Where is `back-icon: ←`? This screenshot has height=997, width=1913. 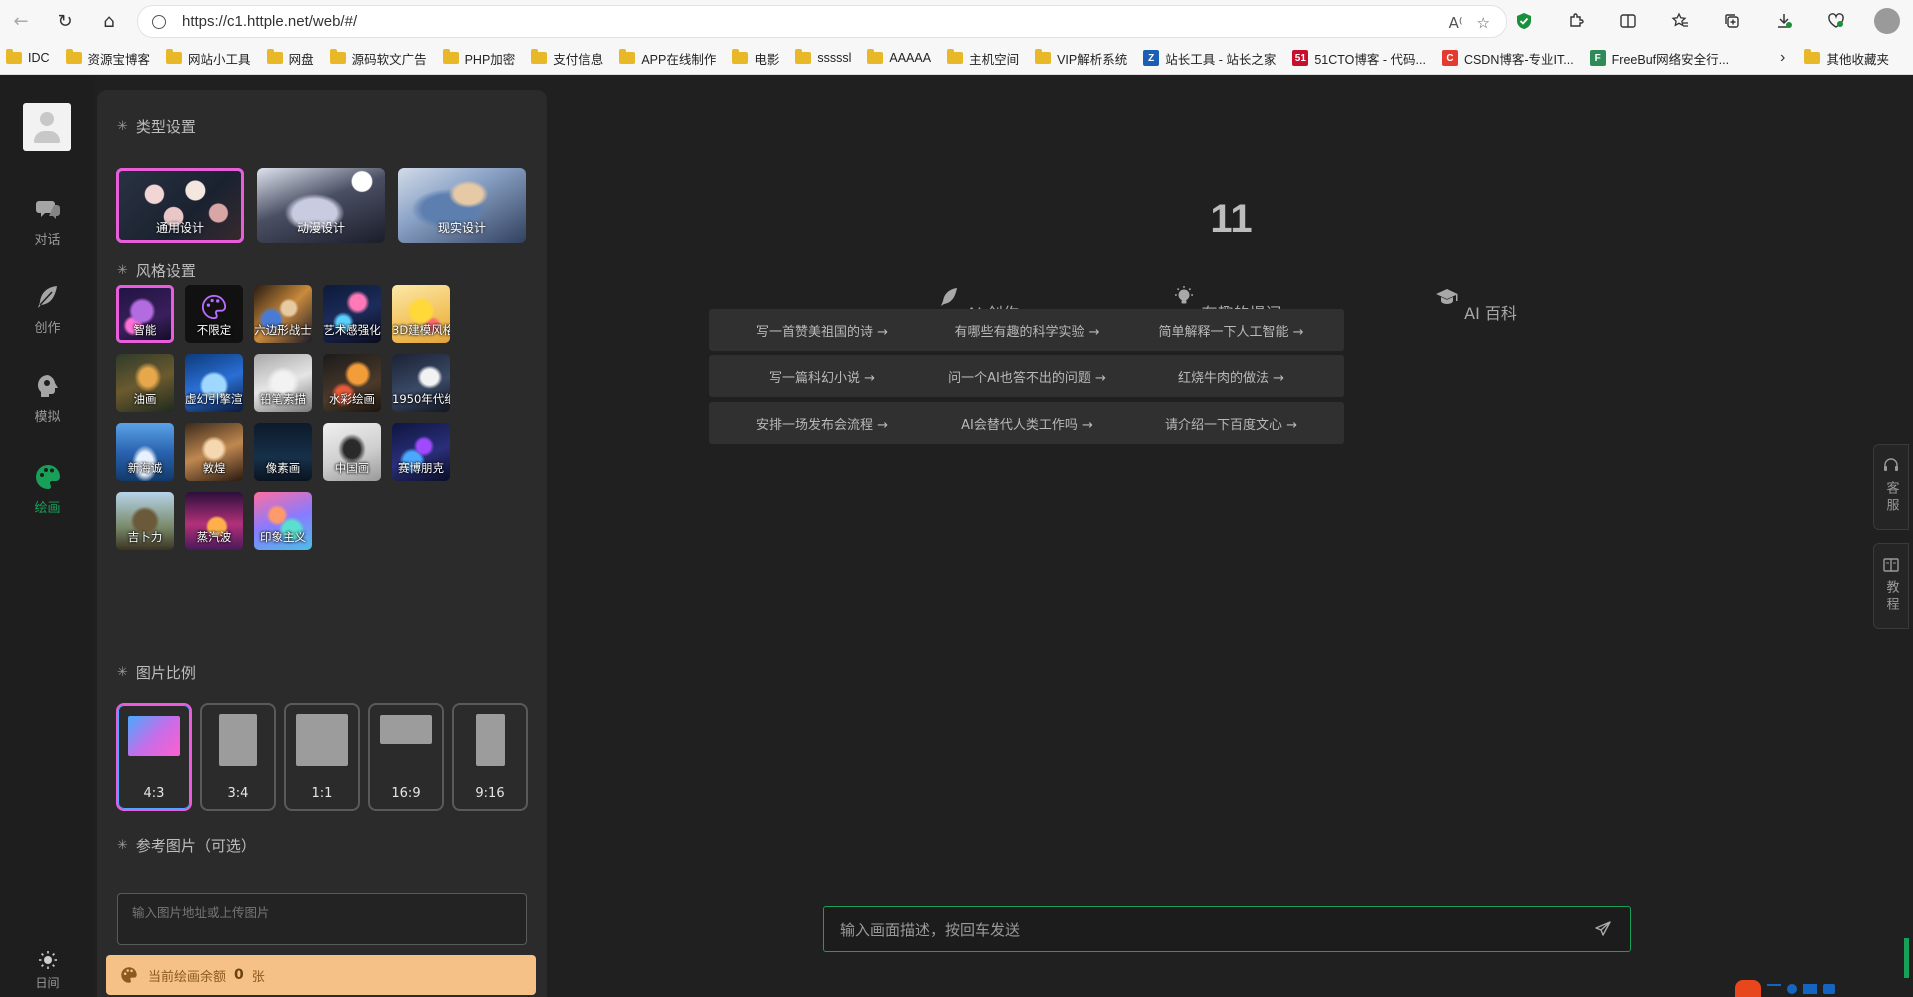
back-icon: ← is located at coordinates (21, 21).